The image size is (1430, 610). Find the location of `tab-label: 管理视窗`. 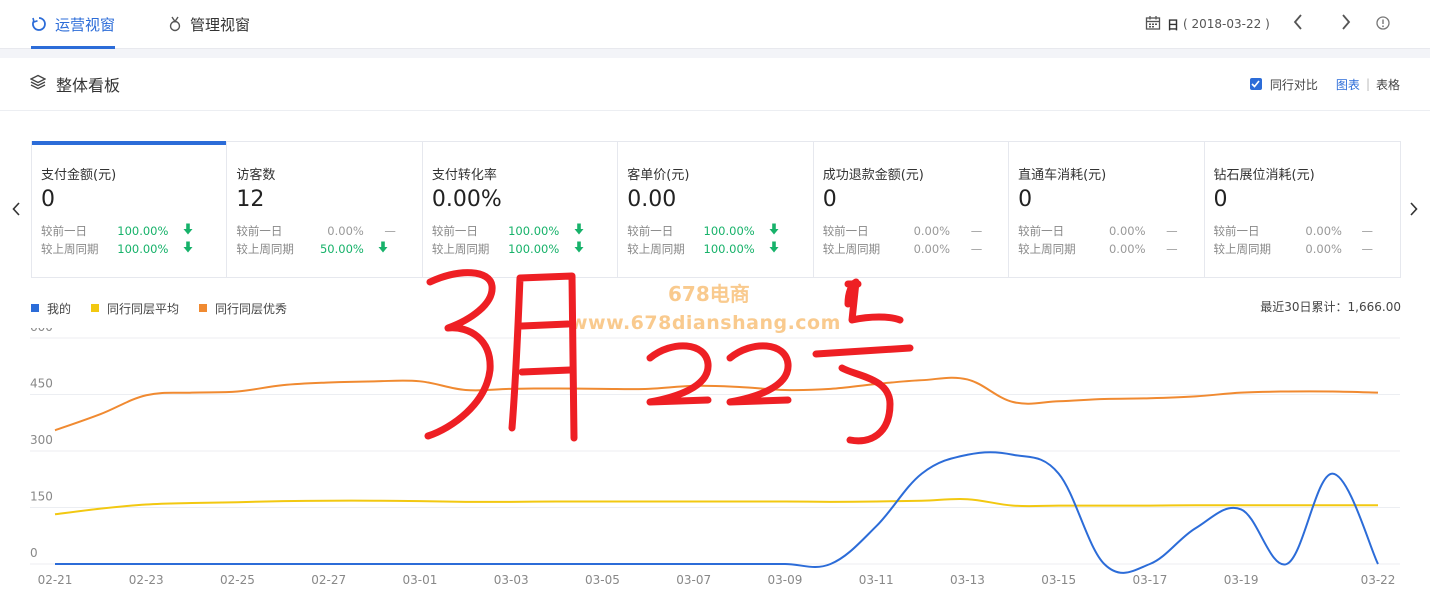

tab-label: 管理视窗 is located at coordinates (220, 24).